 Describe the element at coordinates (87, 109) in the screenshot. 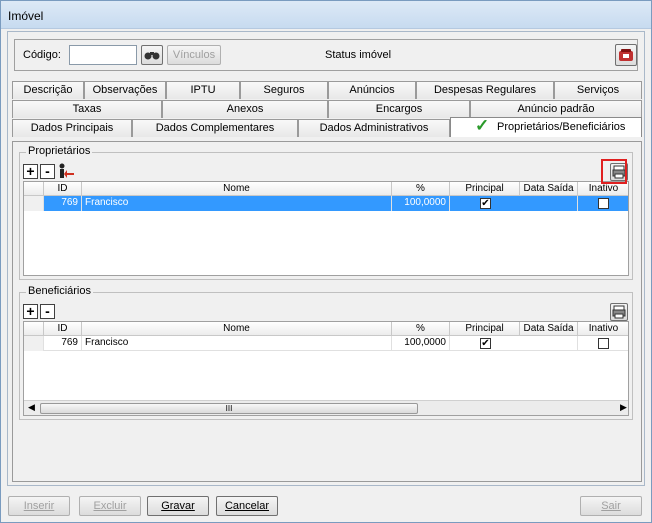

I see `tab-taxas: Taxas` at that location.